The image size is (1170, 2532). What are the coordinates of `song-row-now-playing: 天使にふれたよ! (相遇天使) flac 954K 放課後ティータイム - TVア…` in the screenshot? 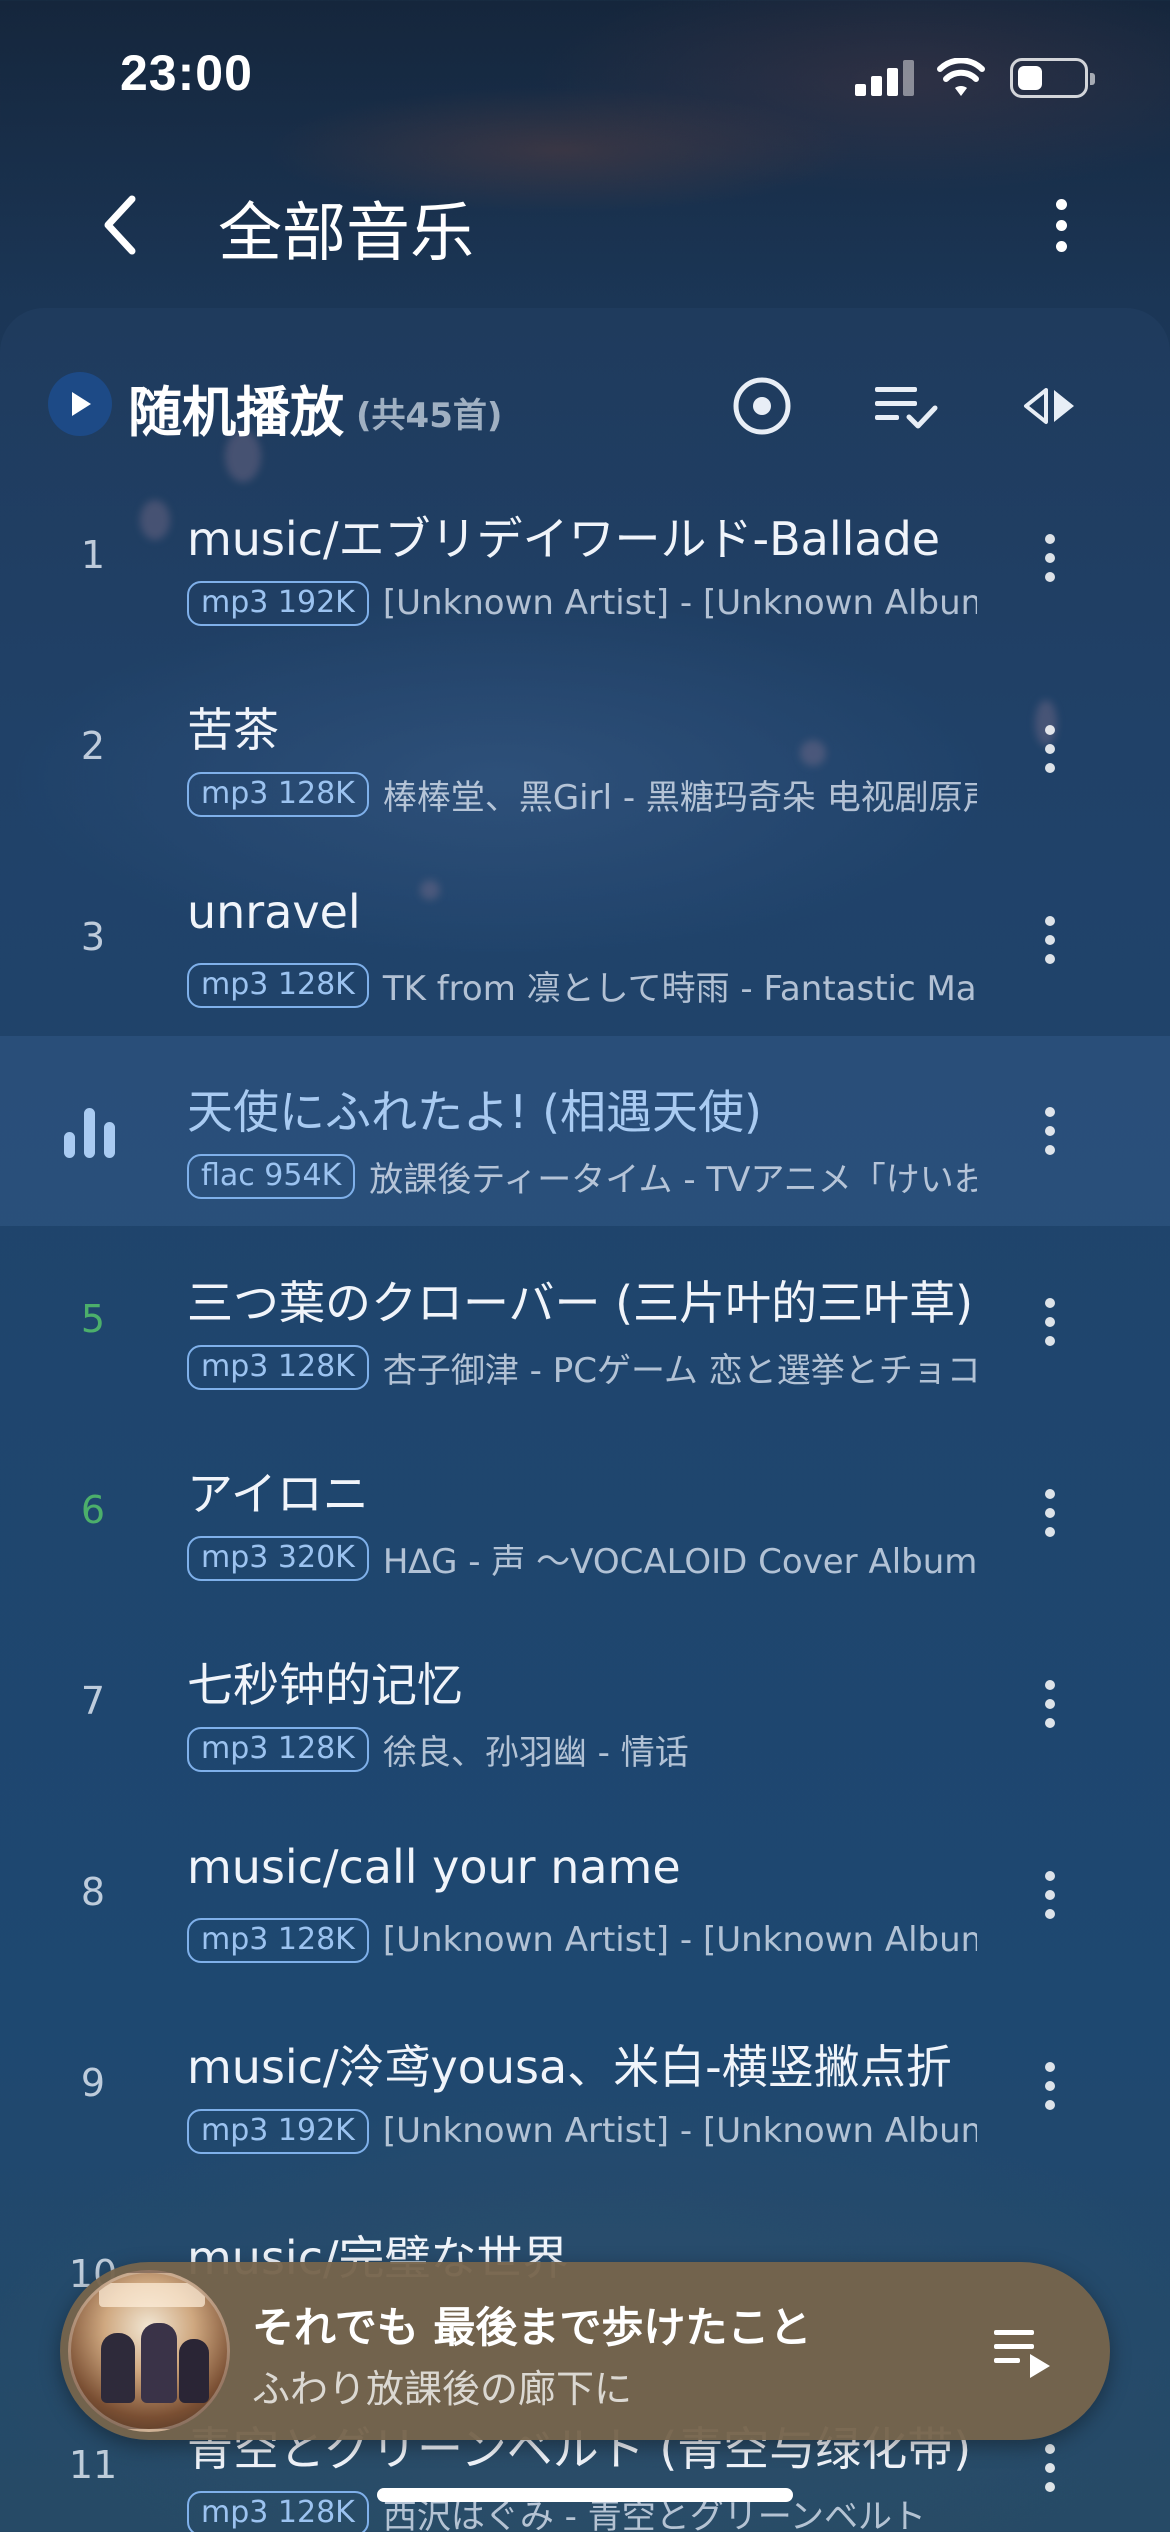 It's located at (585, 1131).